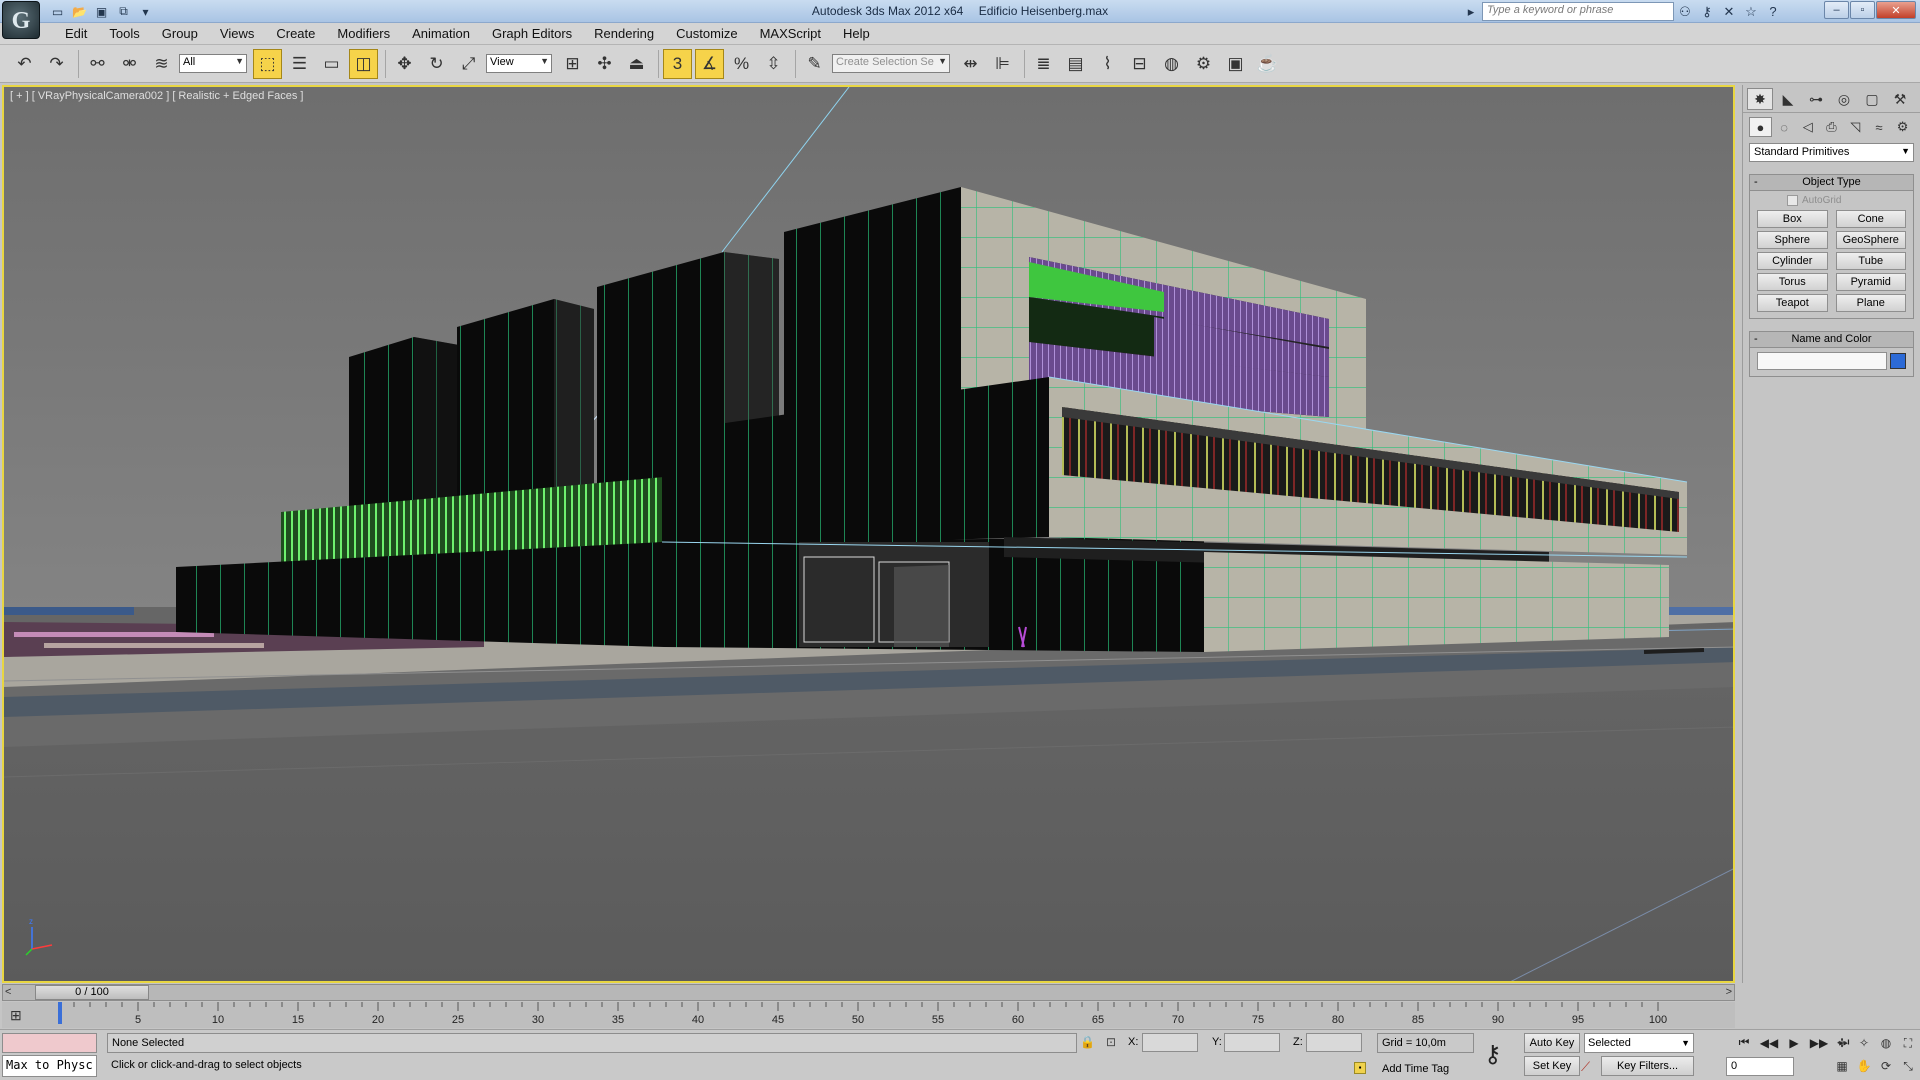 The height and width of the screenshot is (1080, 1920). I want to click on rendered-frame-window-icon: ▣, so click(1235, 64).